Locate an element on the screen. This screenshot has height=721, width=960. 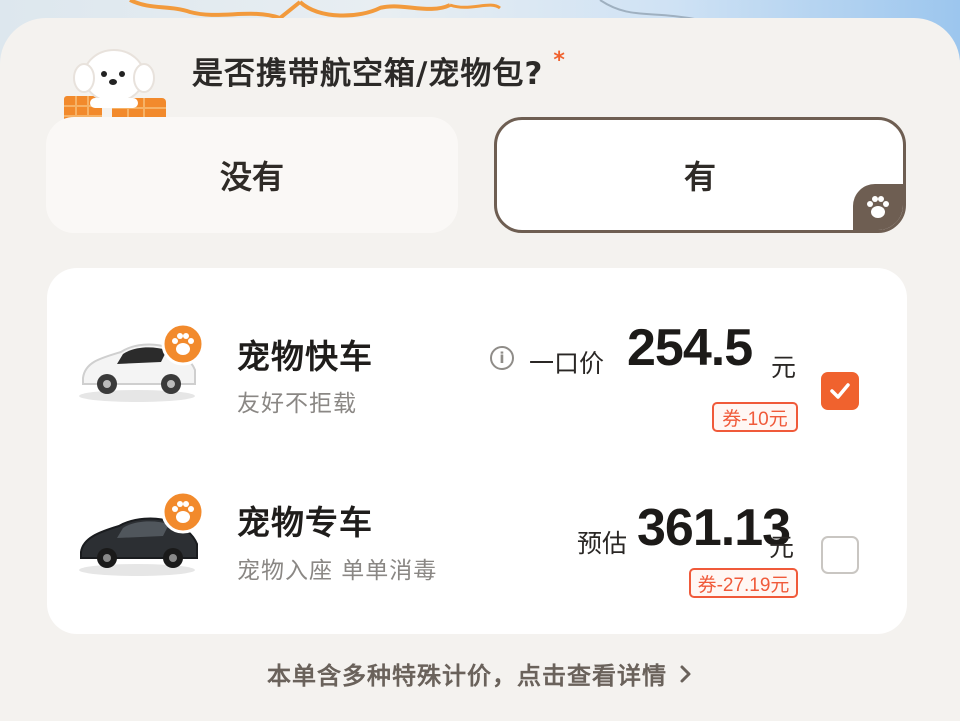
option-checkbox-checked is located at coordinates (840, 391).